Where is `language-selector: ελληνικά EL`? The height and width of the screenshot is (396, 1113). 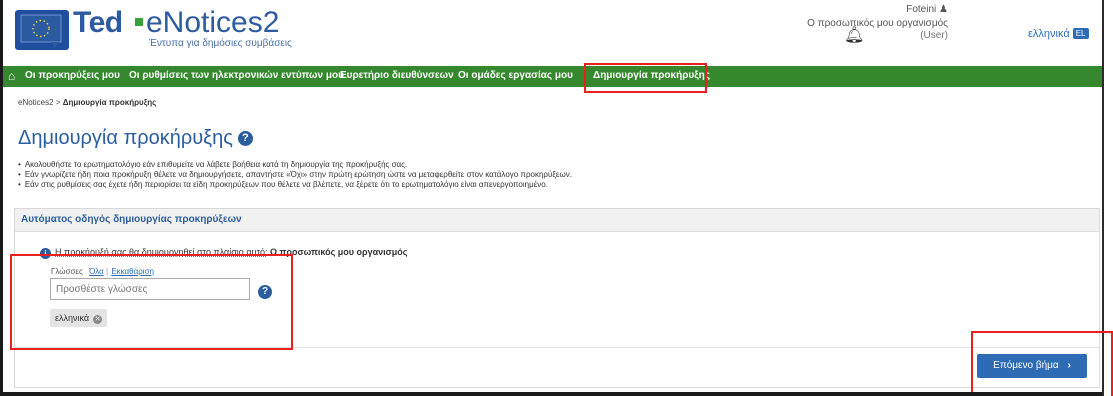 language-selector: ελληνικά EL is located at coordinates (1058, 34).